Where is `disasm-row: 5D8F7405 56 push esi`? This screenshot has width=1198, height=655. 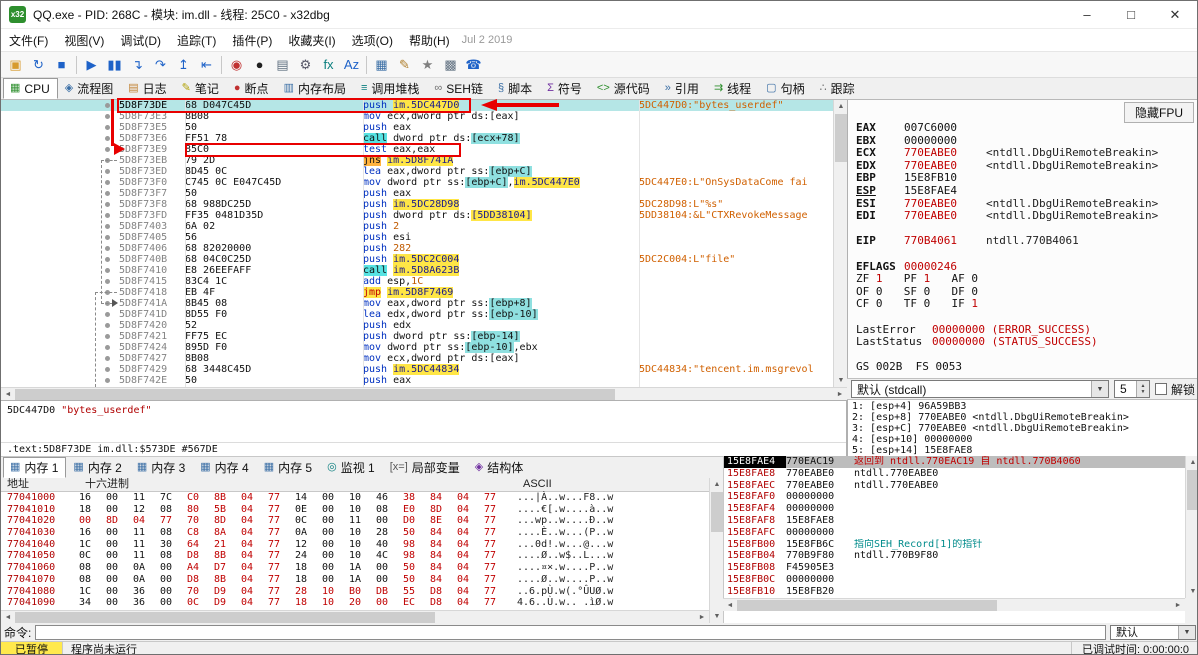
disasm-row: 5D8F7405 56 push esi is located at coordinates (417, 237).